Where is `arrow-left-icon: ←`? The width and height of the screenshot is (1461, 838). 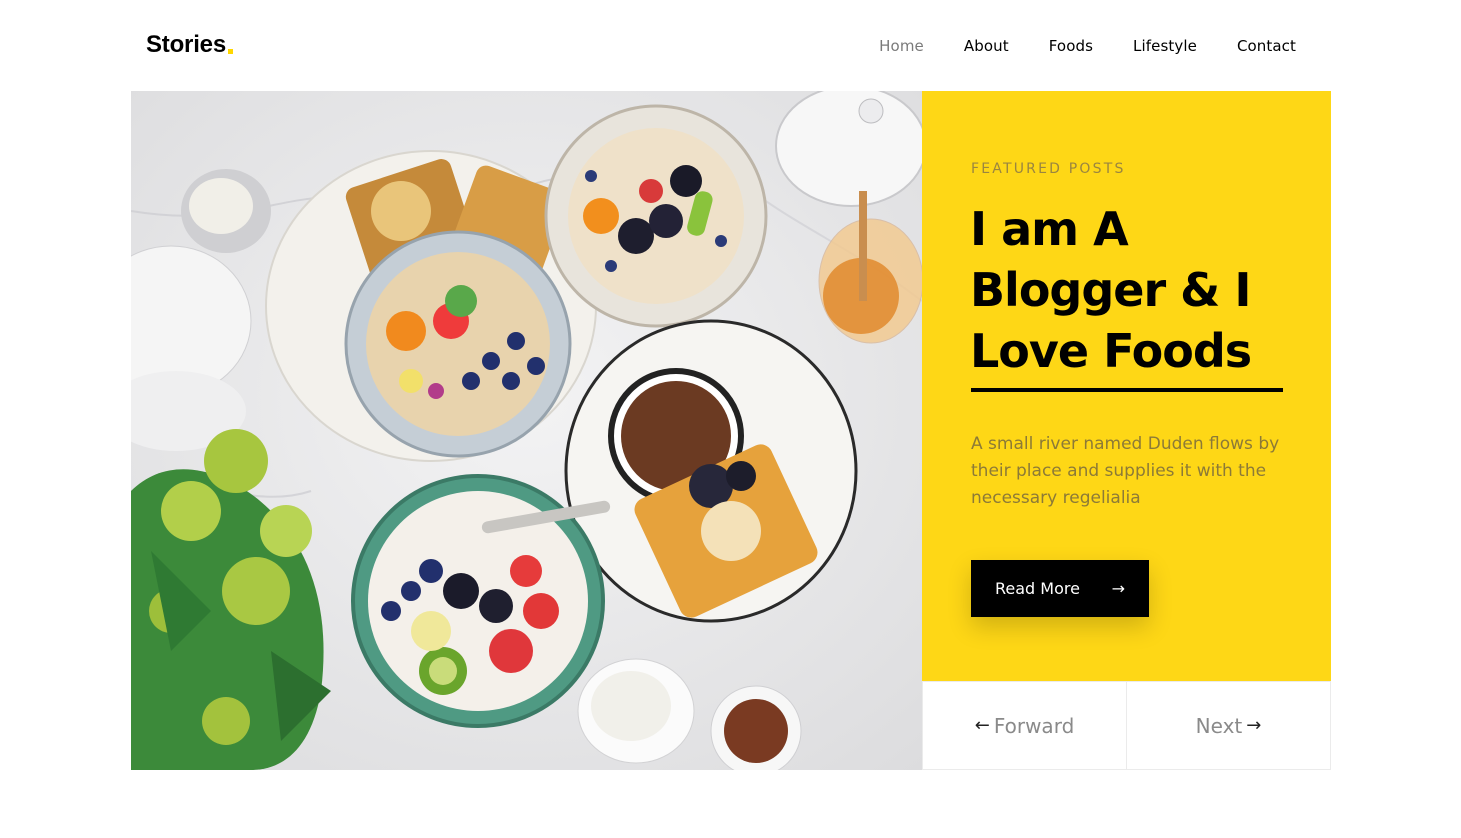 arrow-left-icon: ← is located at coordinates (982, 725).